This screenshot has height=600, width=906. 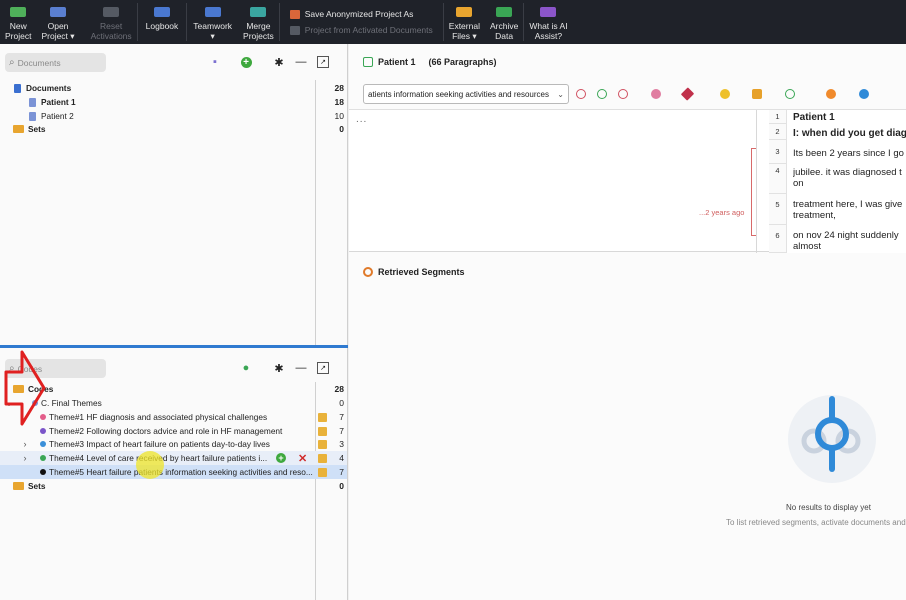 I want to click on reset-activations-button: Reset Activations, so click(x=111, y=22).